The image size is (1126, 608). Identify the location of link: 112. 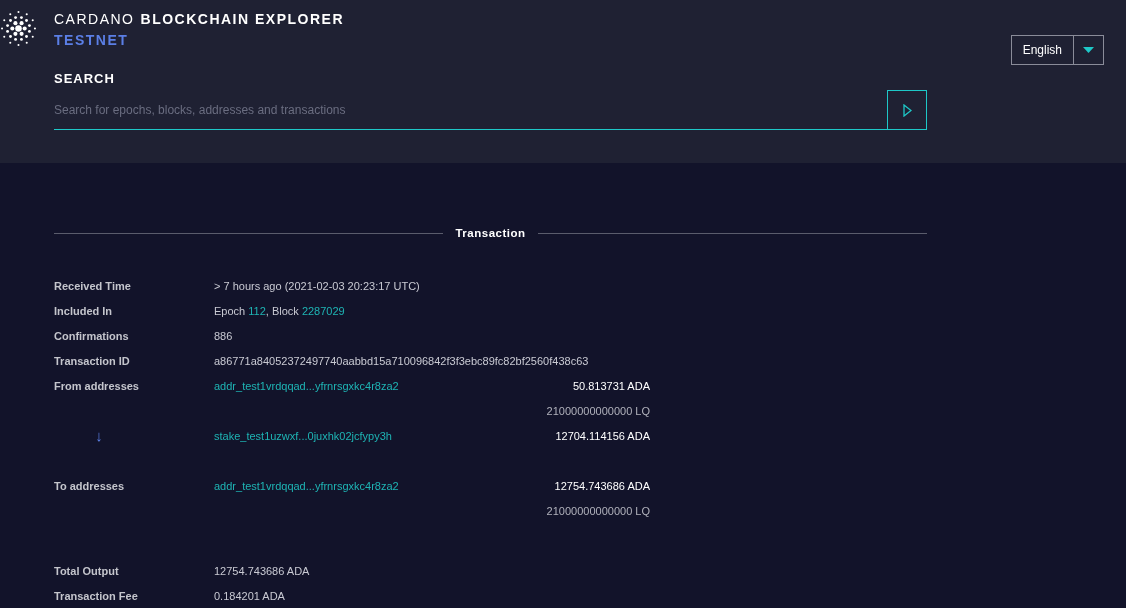
(257, 310).